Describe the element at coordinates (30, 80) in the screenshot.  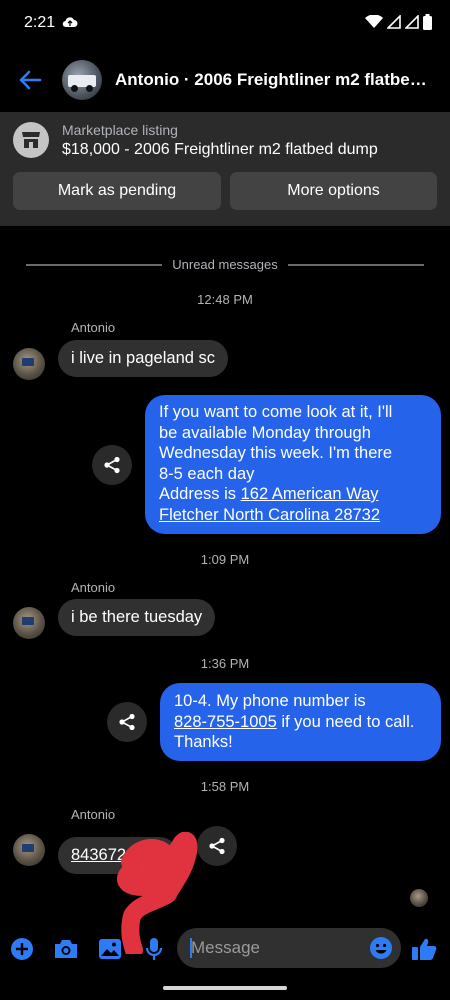
I see `back-arrow-icon` at that location.